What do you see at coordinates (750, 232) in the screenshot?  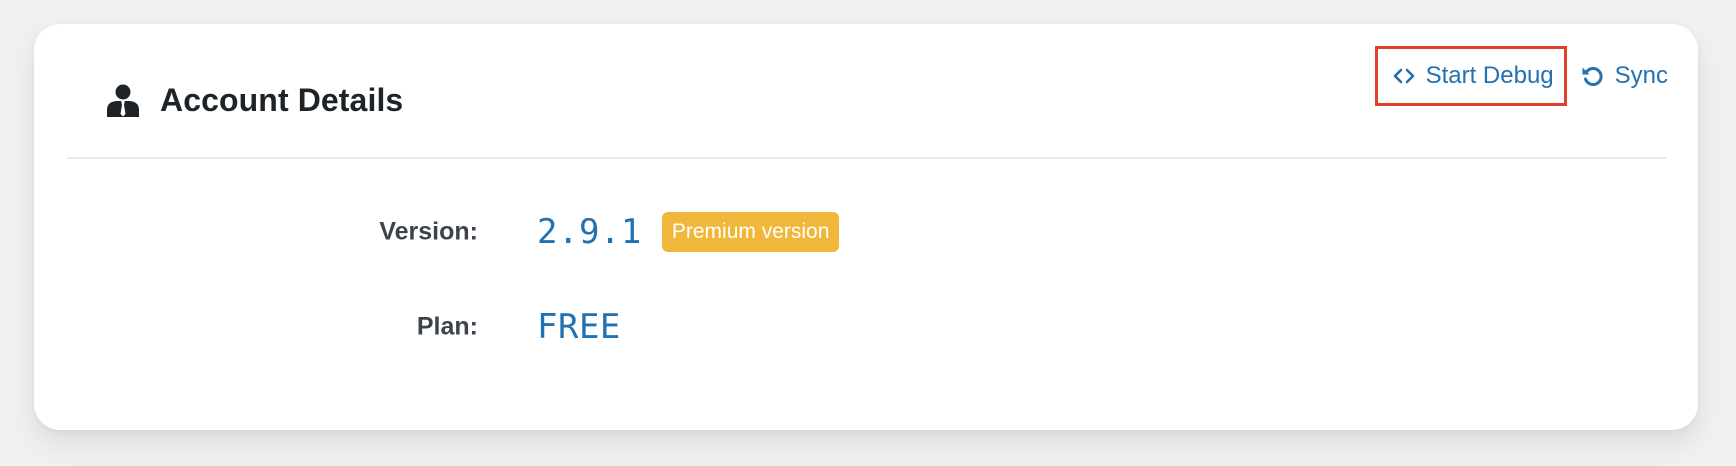 I see `premium-badge: Premium version` at bounding box center [750, 232].